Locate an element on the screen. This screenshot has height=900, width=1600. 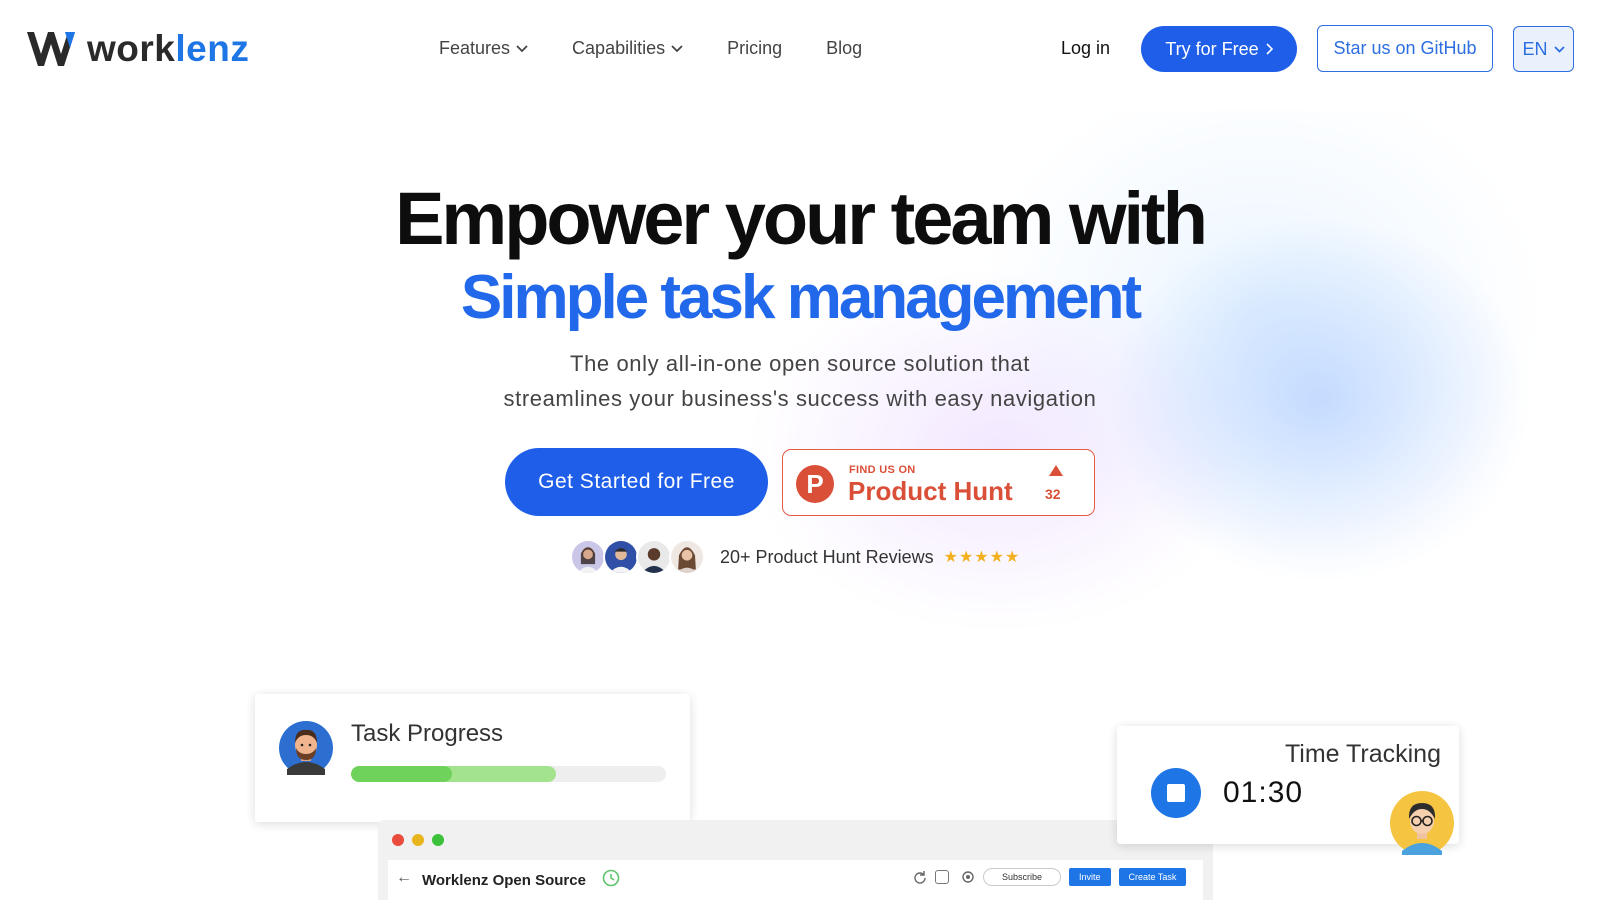
product-hunt-logo-icon: P is located at coordinates (815, 484).